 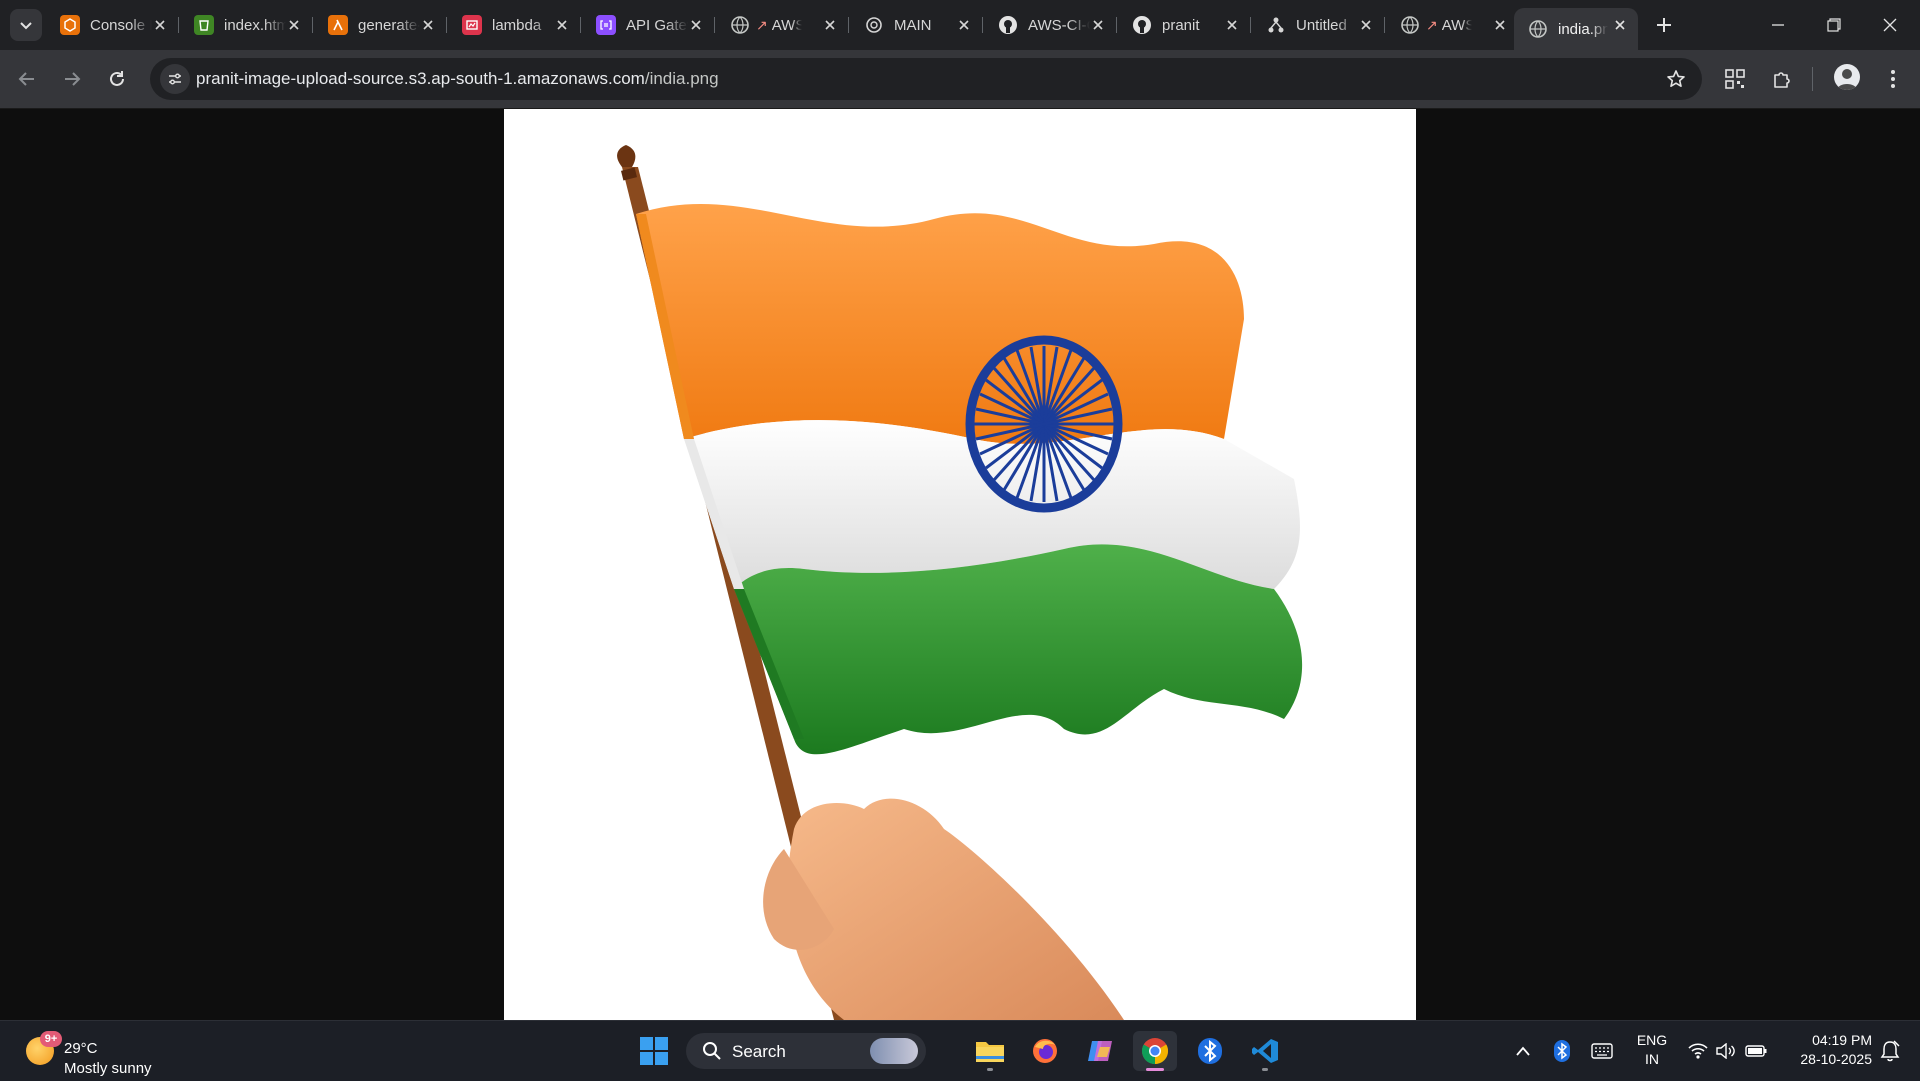 I want to click on reload-button, so click(x=117, y=79).